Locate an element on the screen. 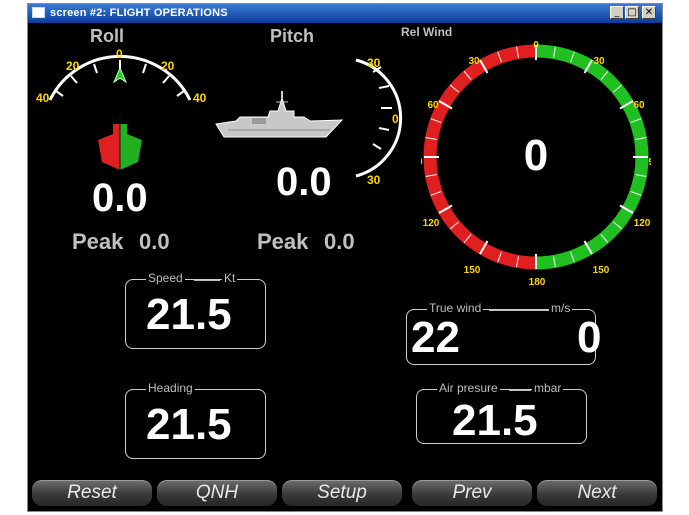 This screenshot has width=689, height=515. pitch-gauge: 30 0 30 is located at coordinates (379, 121).